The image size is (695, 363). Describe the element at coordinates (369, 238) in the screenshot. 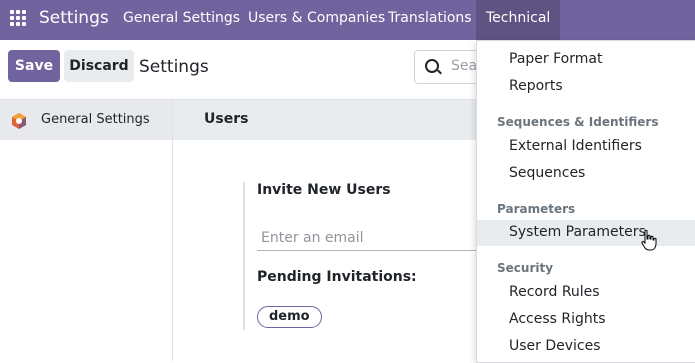

I see `email-field: Enter an email` at that location.